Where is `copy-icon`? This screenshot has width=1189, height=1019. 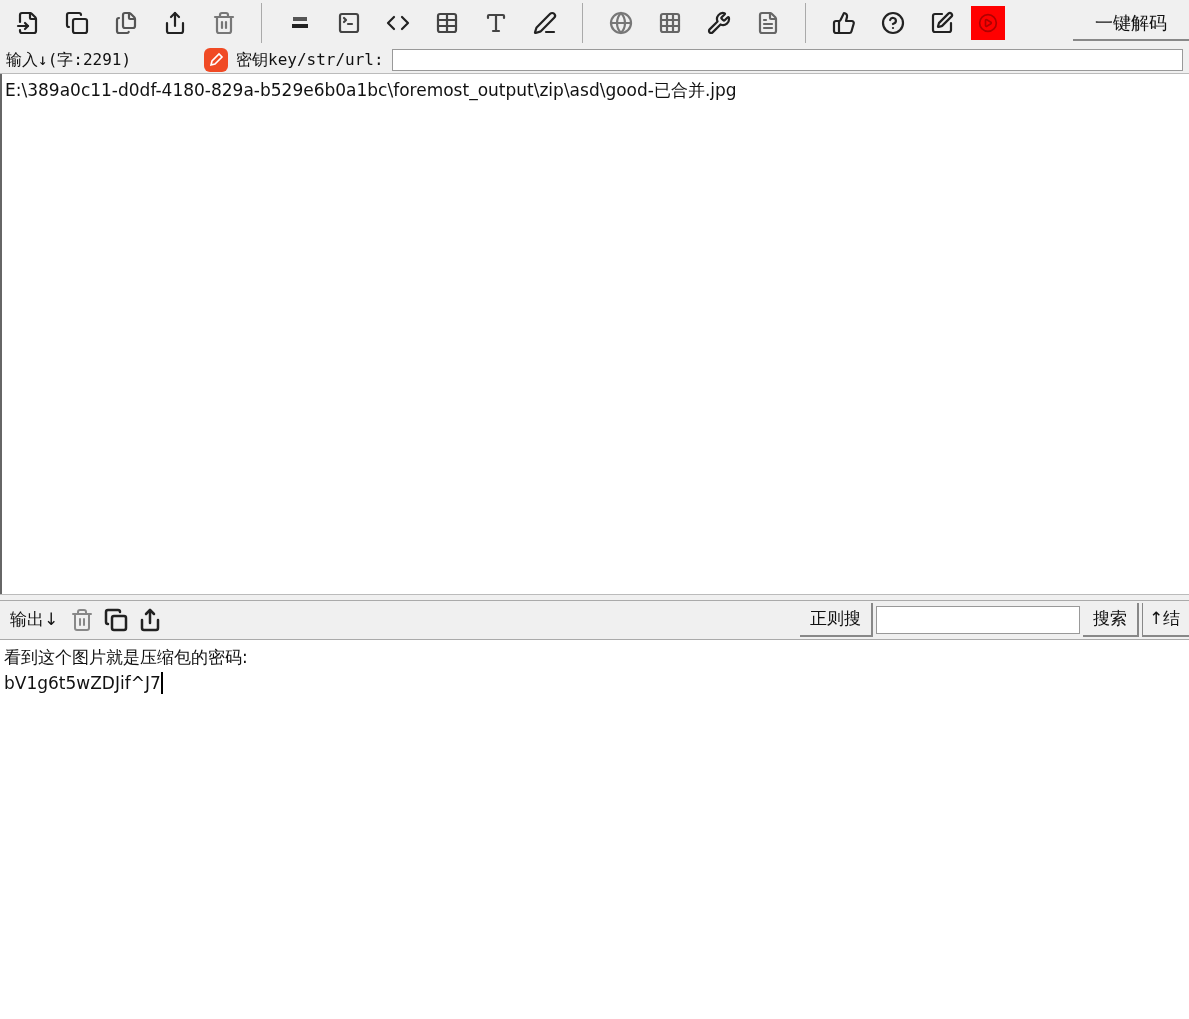 copy-icon is located at coordinates (116, 620).